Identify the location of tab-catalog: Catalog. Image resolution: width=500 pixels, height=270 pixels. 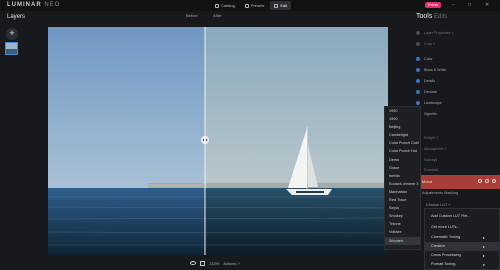
(225, 5).